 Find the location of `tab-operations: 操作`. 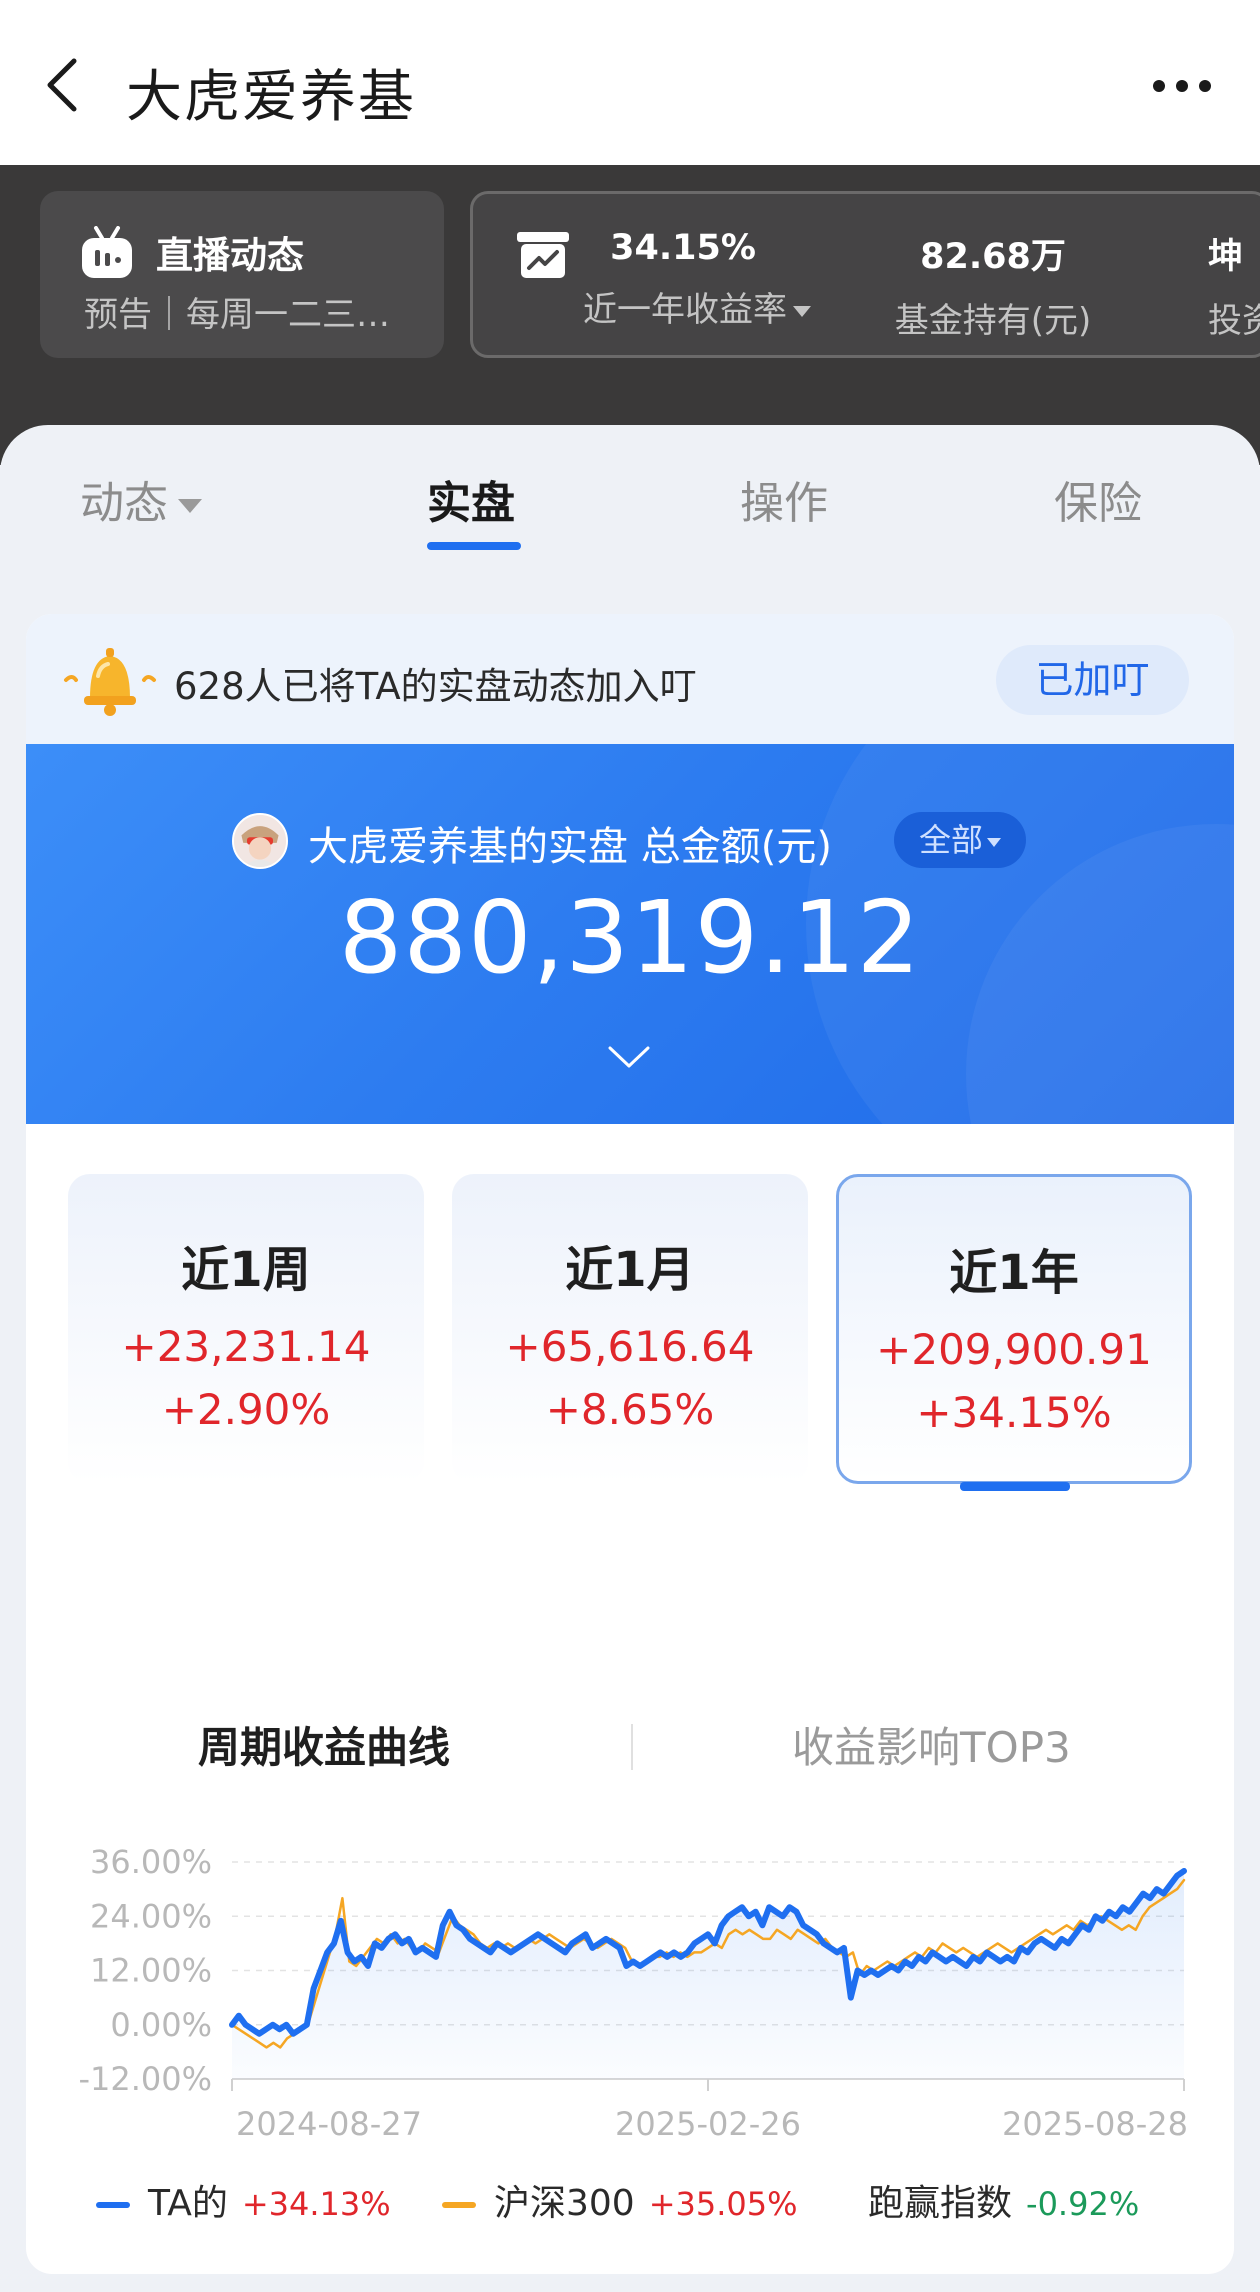

tab-operations: 操作 is located at coordinates (784, 499).